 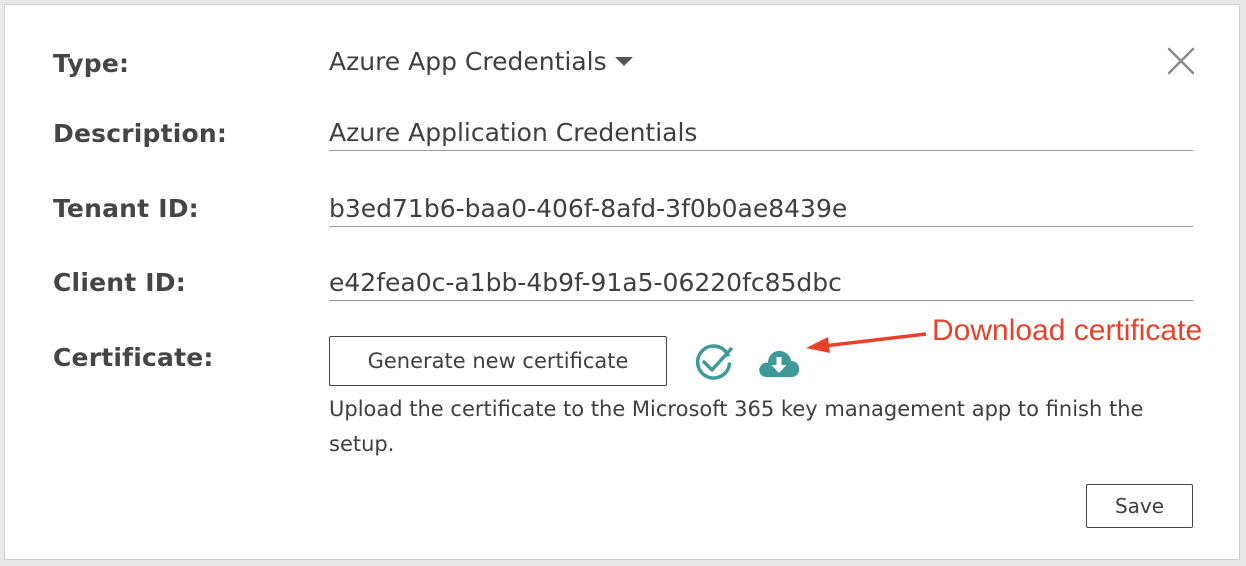 I want to click on annotation-arrow, so click(x=866, y=342).